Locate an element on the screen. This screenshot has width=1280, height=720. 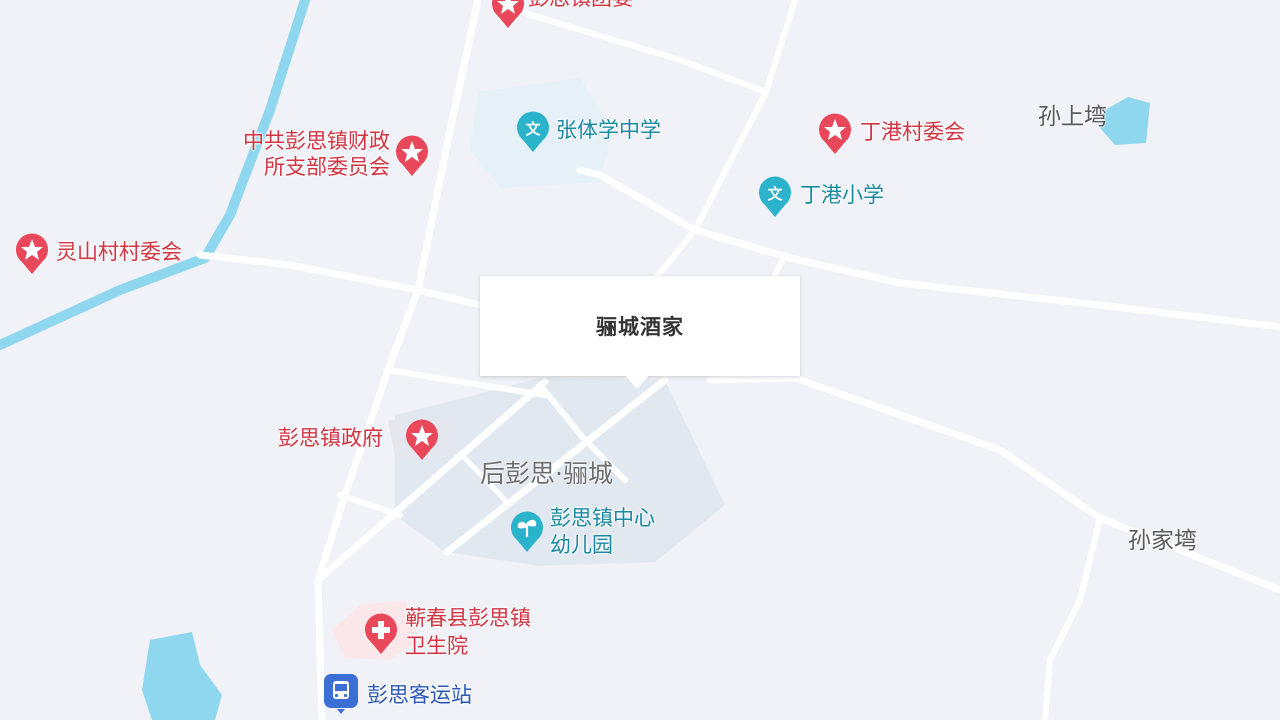
poi-label-hospital-line2: 卫生院 is located at coordinates (436, 646).